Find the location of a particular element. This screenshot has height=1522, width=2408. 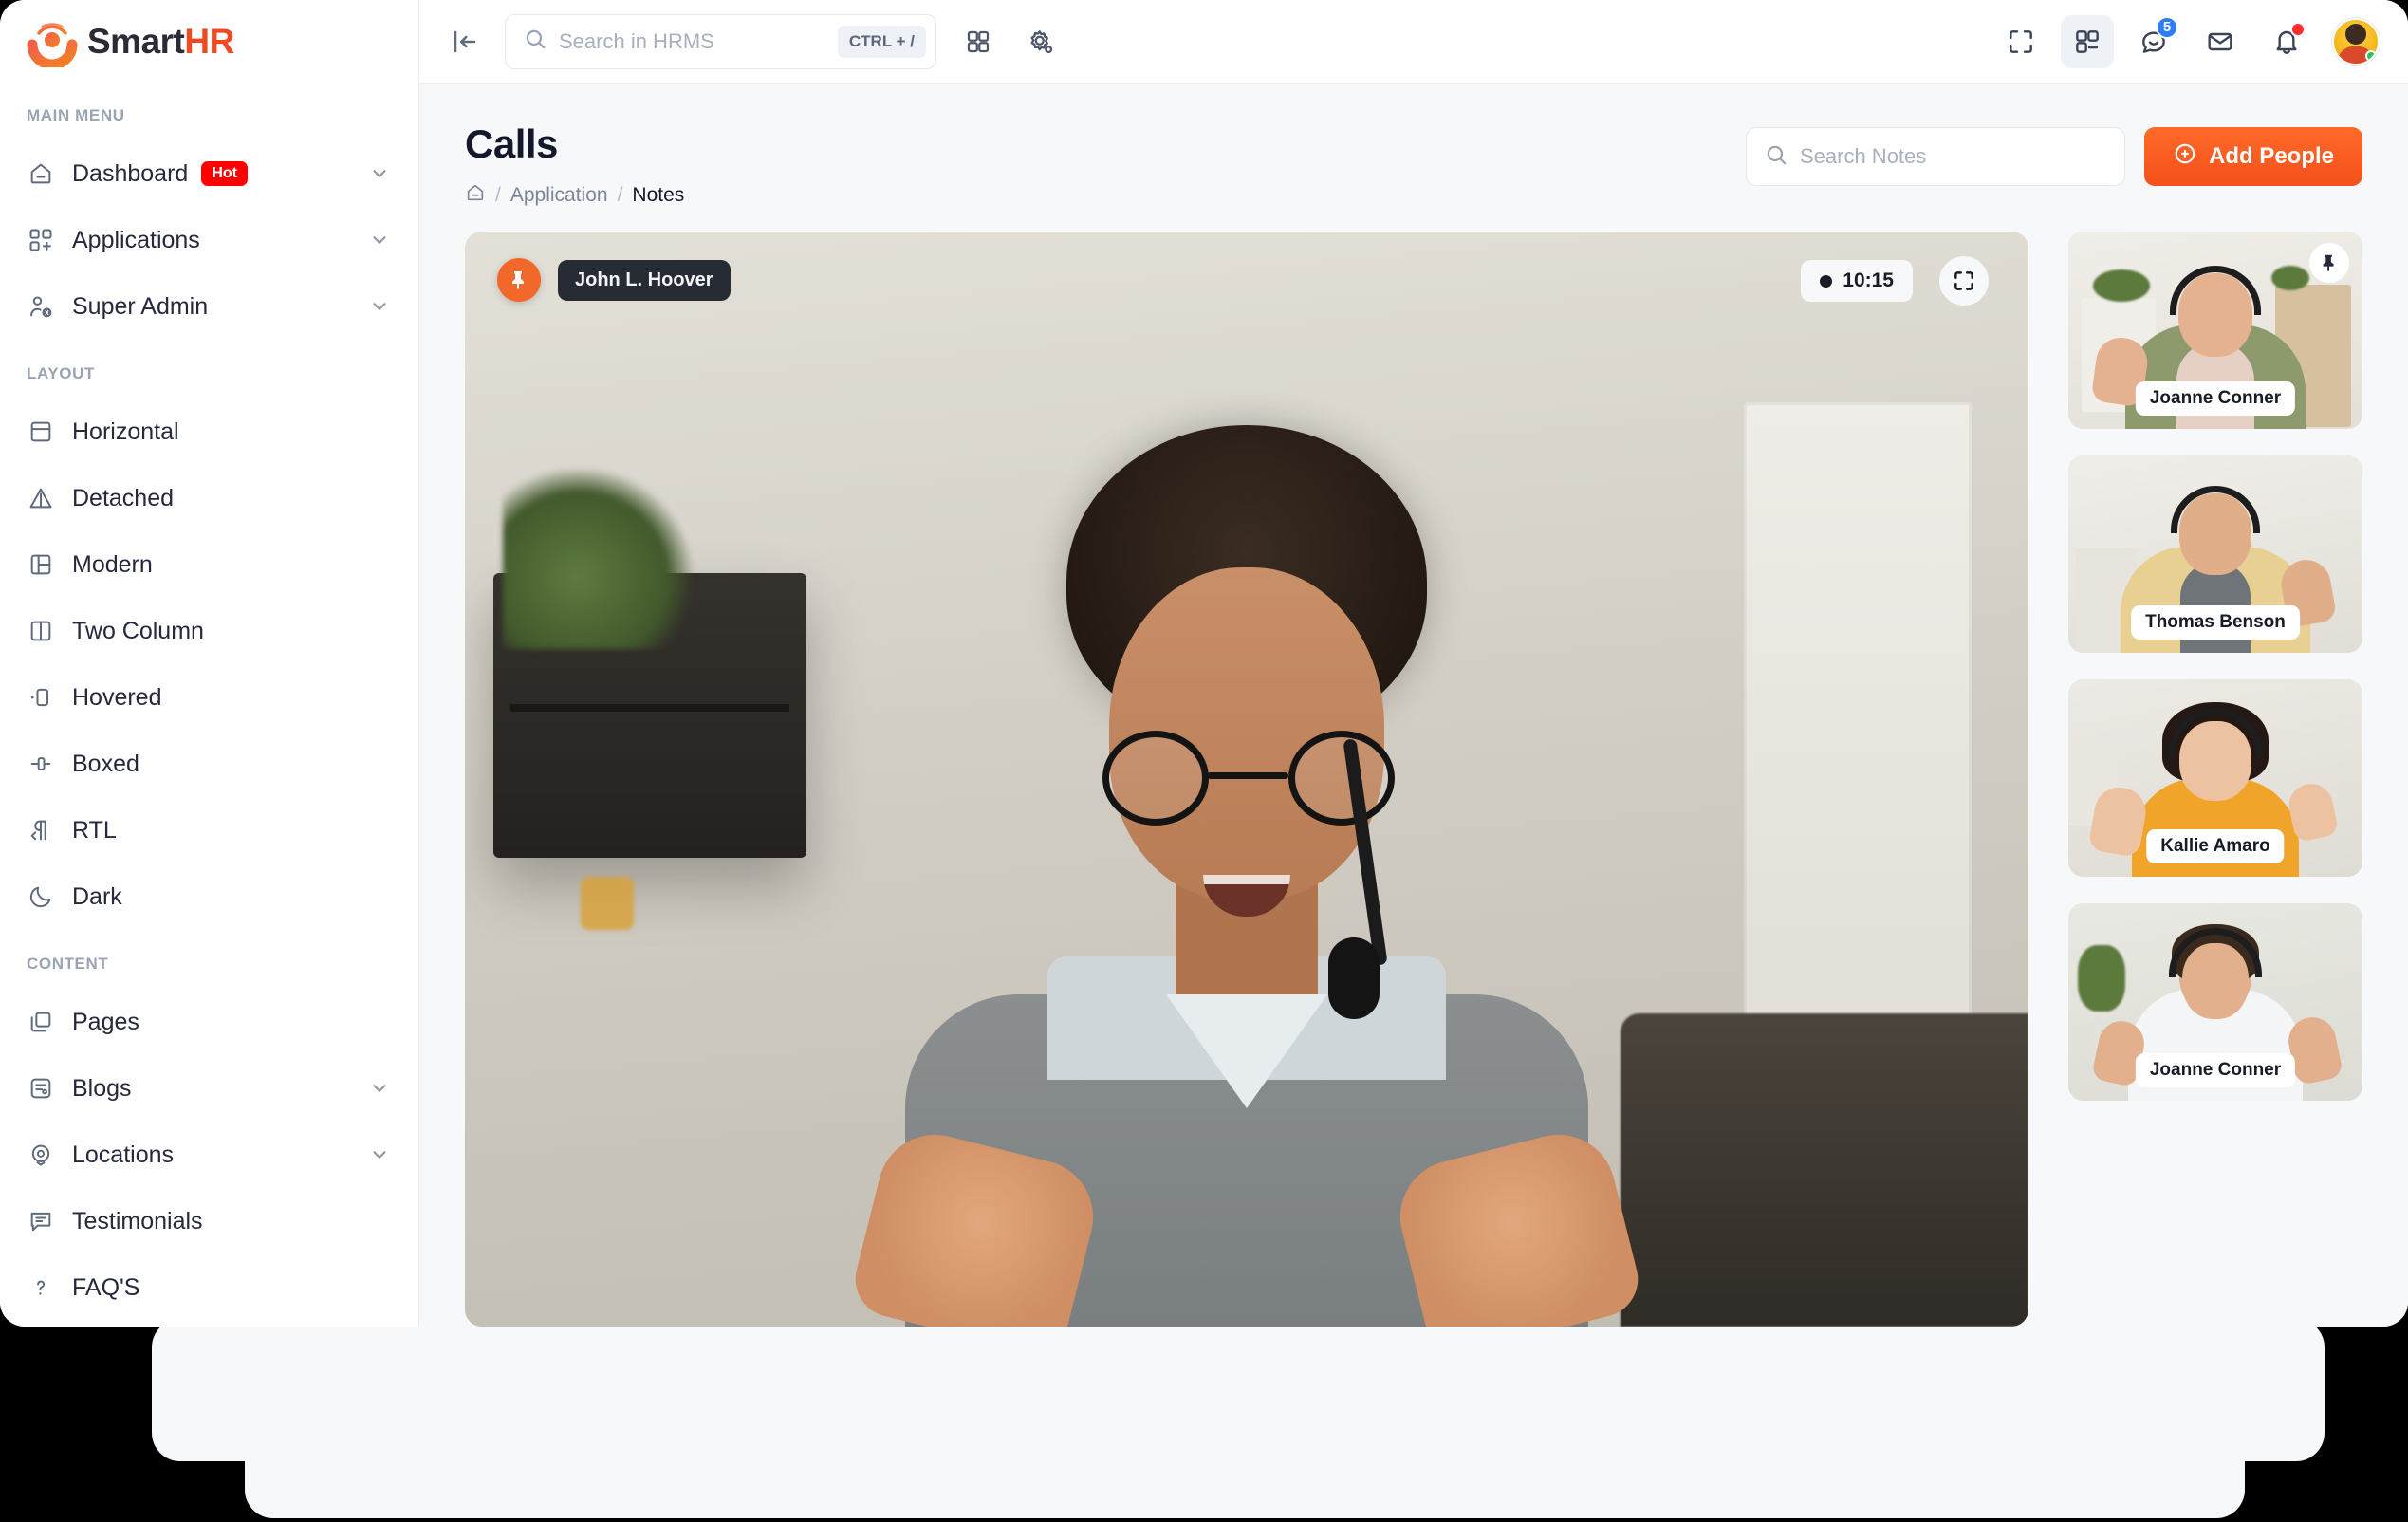

notes-search is located at coordinates (1935, 156).